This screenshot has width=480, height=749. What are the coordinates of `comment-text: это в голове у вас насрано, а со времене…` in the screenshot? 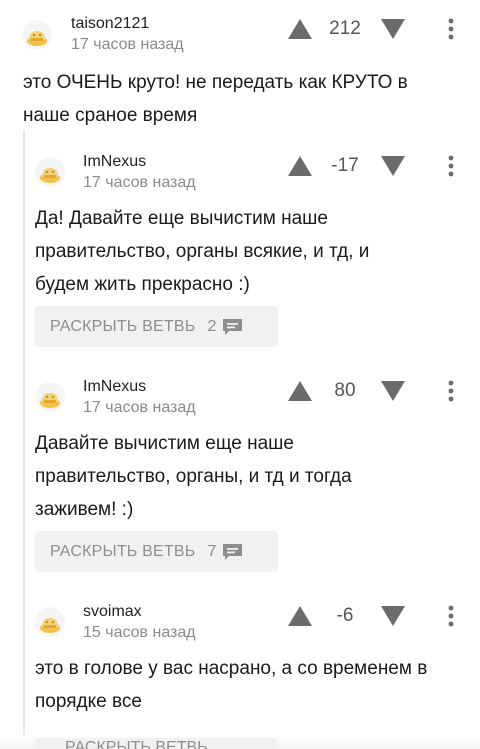 It's located at (255, 685).